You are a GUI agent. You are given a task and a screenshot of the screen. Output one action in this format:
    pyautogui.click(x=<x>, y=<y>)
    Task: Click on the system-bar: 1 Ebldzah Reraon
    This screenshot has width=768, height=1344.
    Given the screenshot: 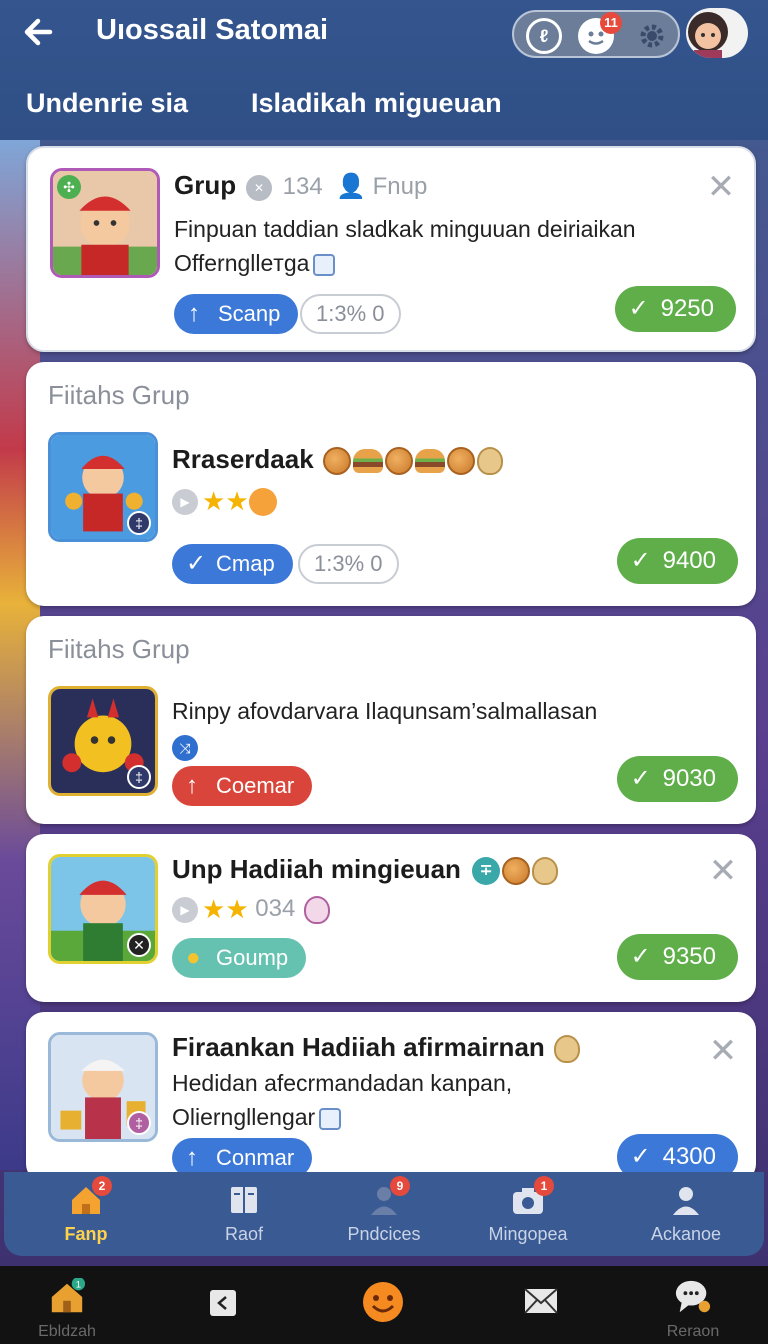 What is the action you would take?
    pyautogui.click(x=384, y=1305)
    